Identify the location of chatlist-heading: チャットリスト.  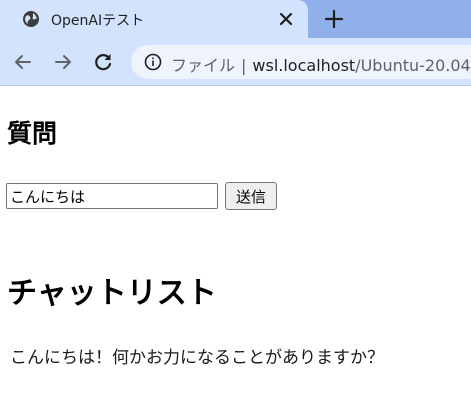
(112, 293).